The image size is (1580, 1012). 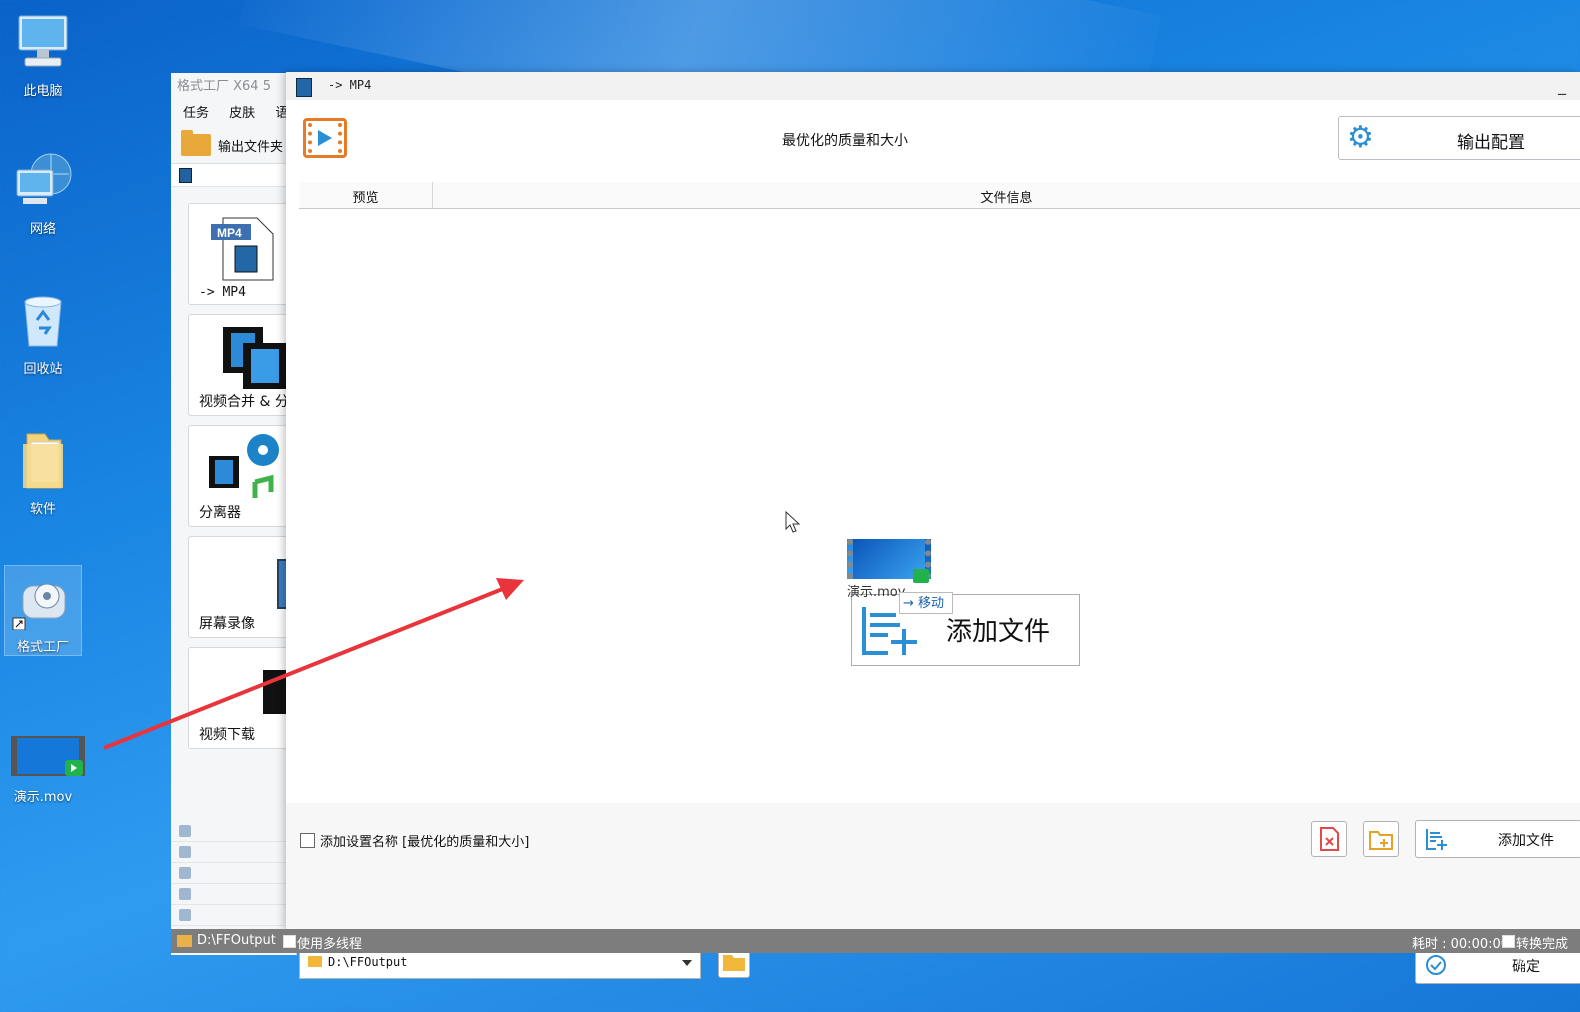 What do you see at coordinates (933, 86) in the screenshot?
I see `dialog-title-bar: -> MP4 _` at bounding box center [933, 86].